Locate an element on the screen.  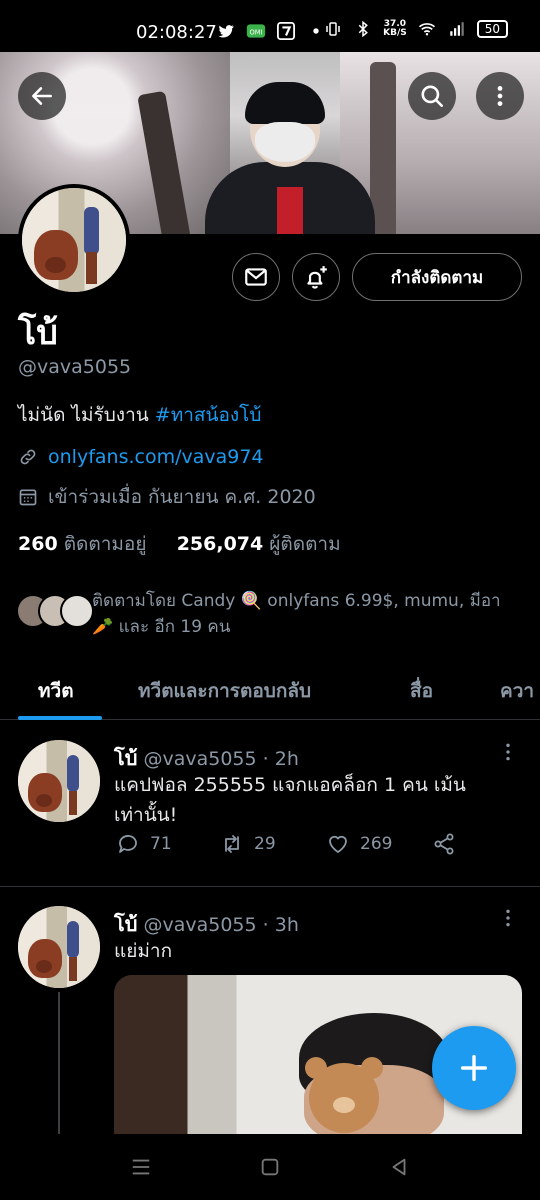
share-icon is located at coordinates (444, 844).